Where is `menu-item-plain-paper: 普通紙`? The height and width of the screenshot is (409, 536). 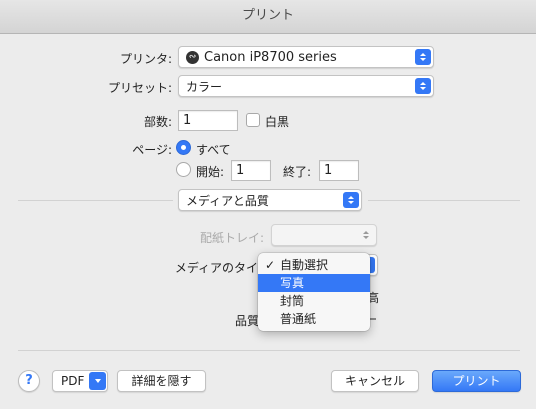 menu-item-plain-paper: 普通紙 is located at coordinates (314, 319).